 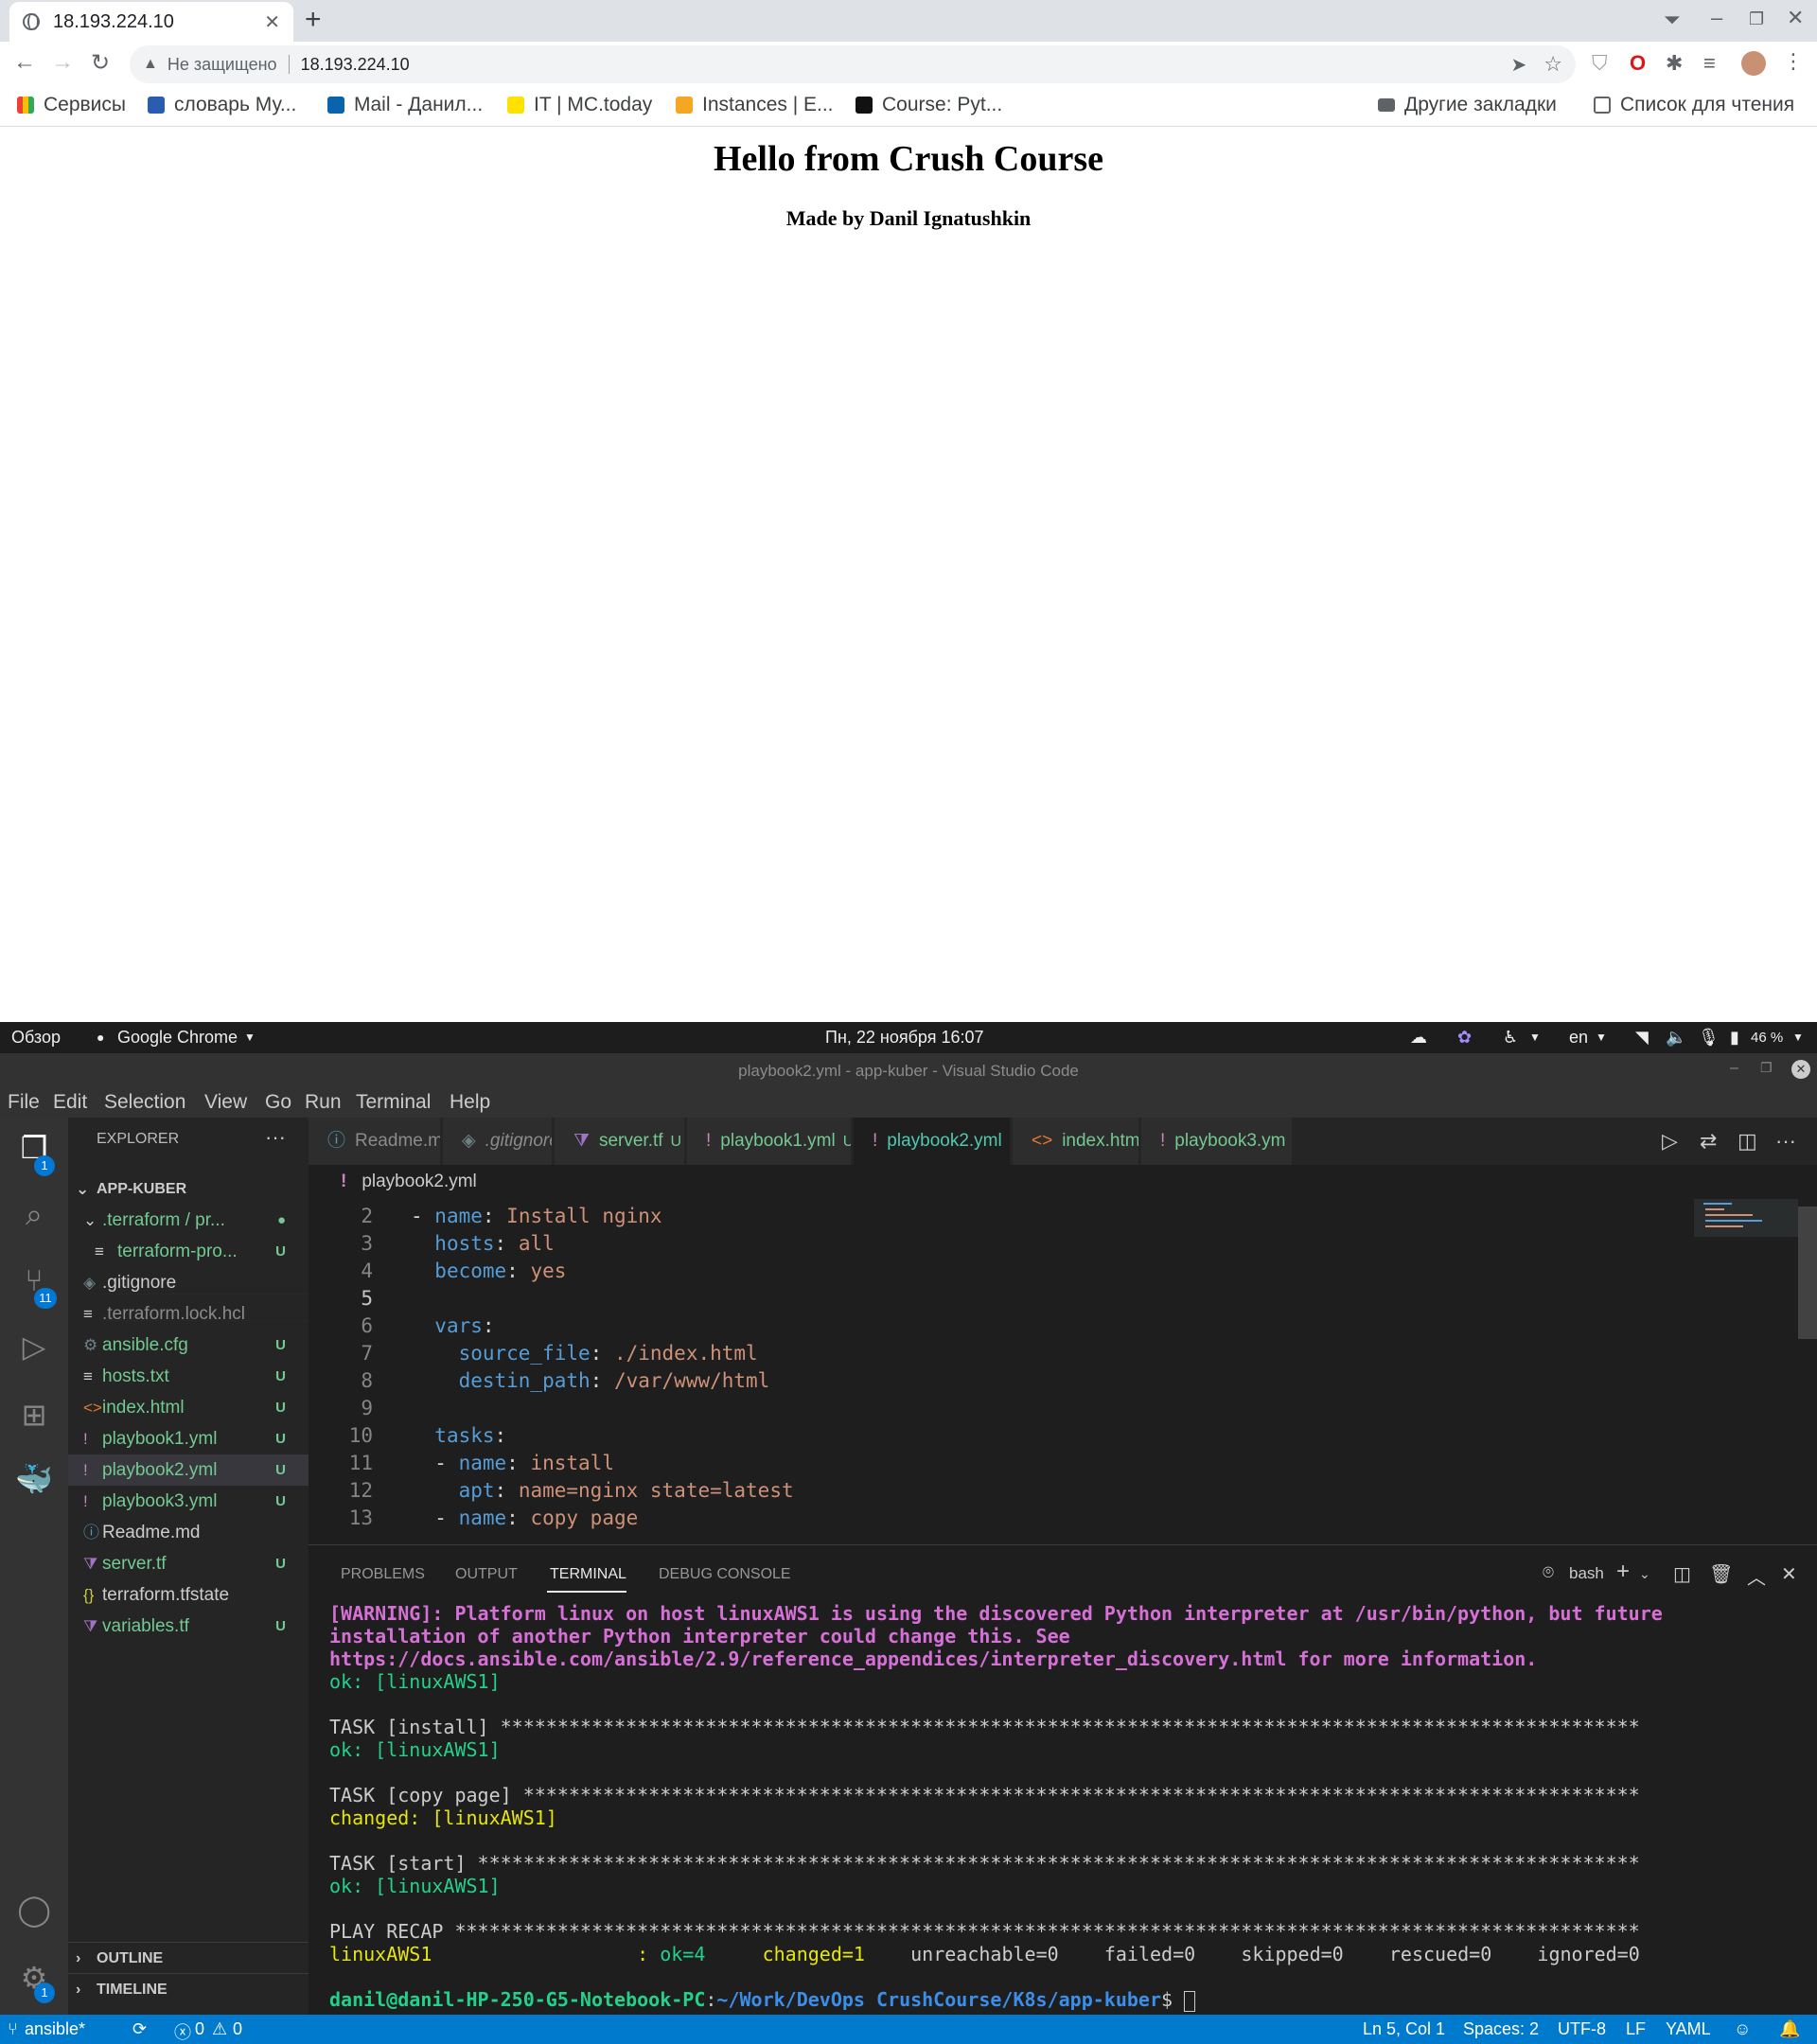 What do you see at coordinates (278, 1102) in the screenshot?
I see `menu-go: Go` at bounding box center [278, 1102].